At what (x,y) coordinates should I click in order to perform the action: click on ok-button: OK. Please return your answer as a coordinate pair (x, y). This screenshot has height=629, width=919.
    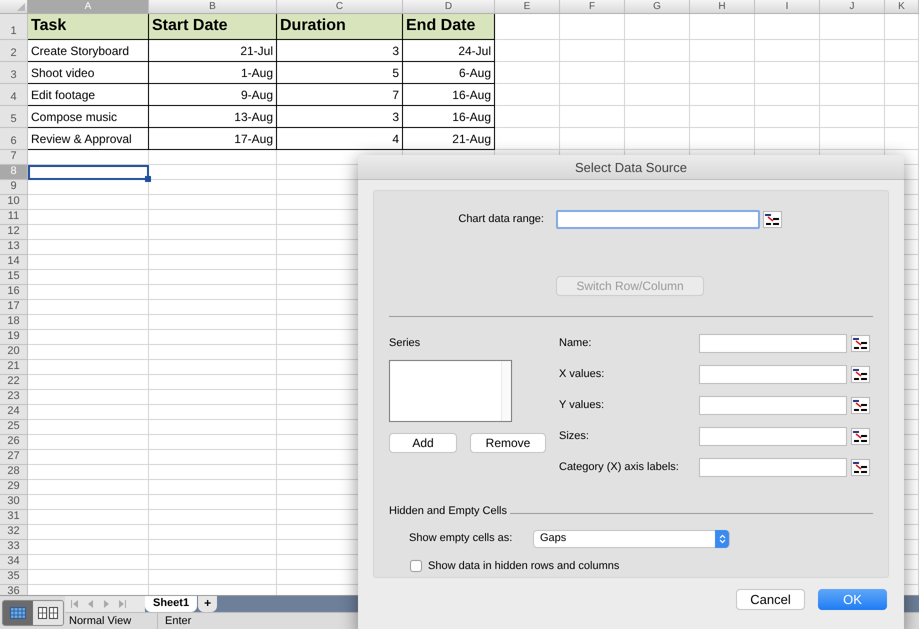
    Looking at the image, I should click on (852, 599).